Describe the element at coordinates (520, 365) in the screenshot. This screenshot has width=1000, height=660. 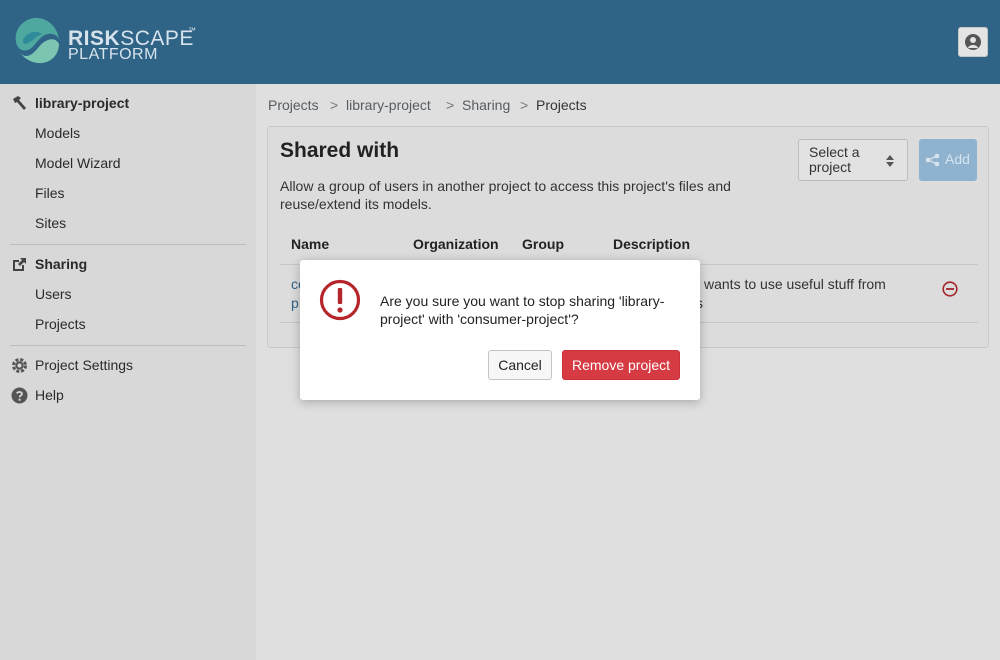
I see `cancel-button: Cancel` at that location.